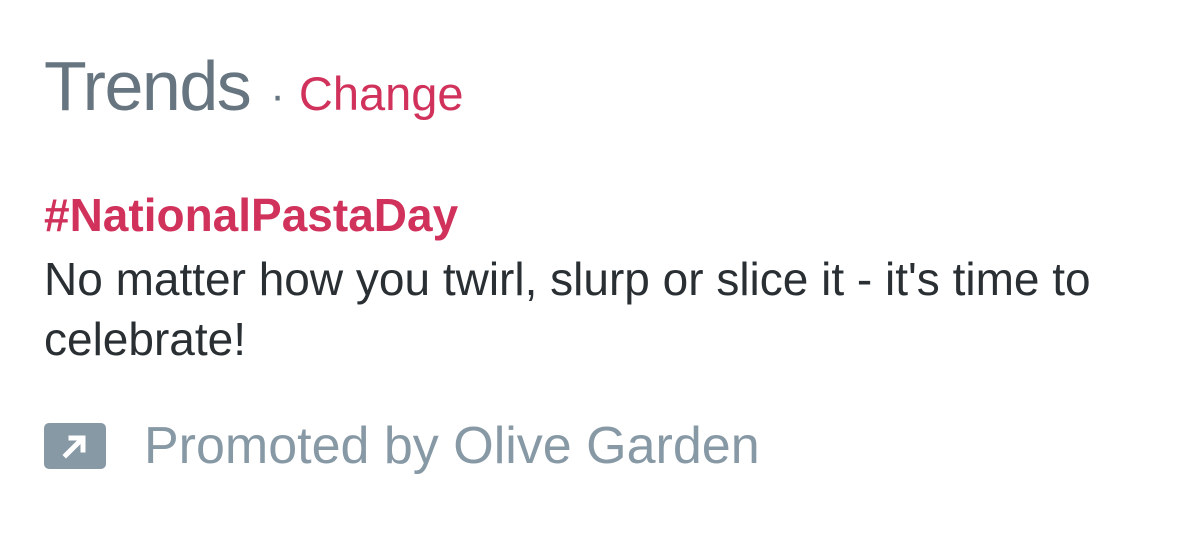  I want to click on trend-hashtag-link: #NationalPastaDay, so click(609, 215).